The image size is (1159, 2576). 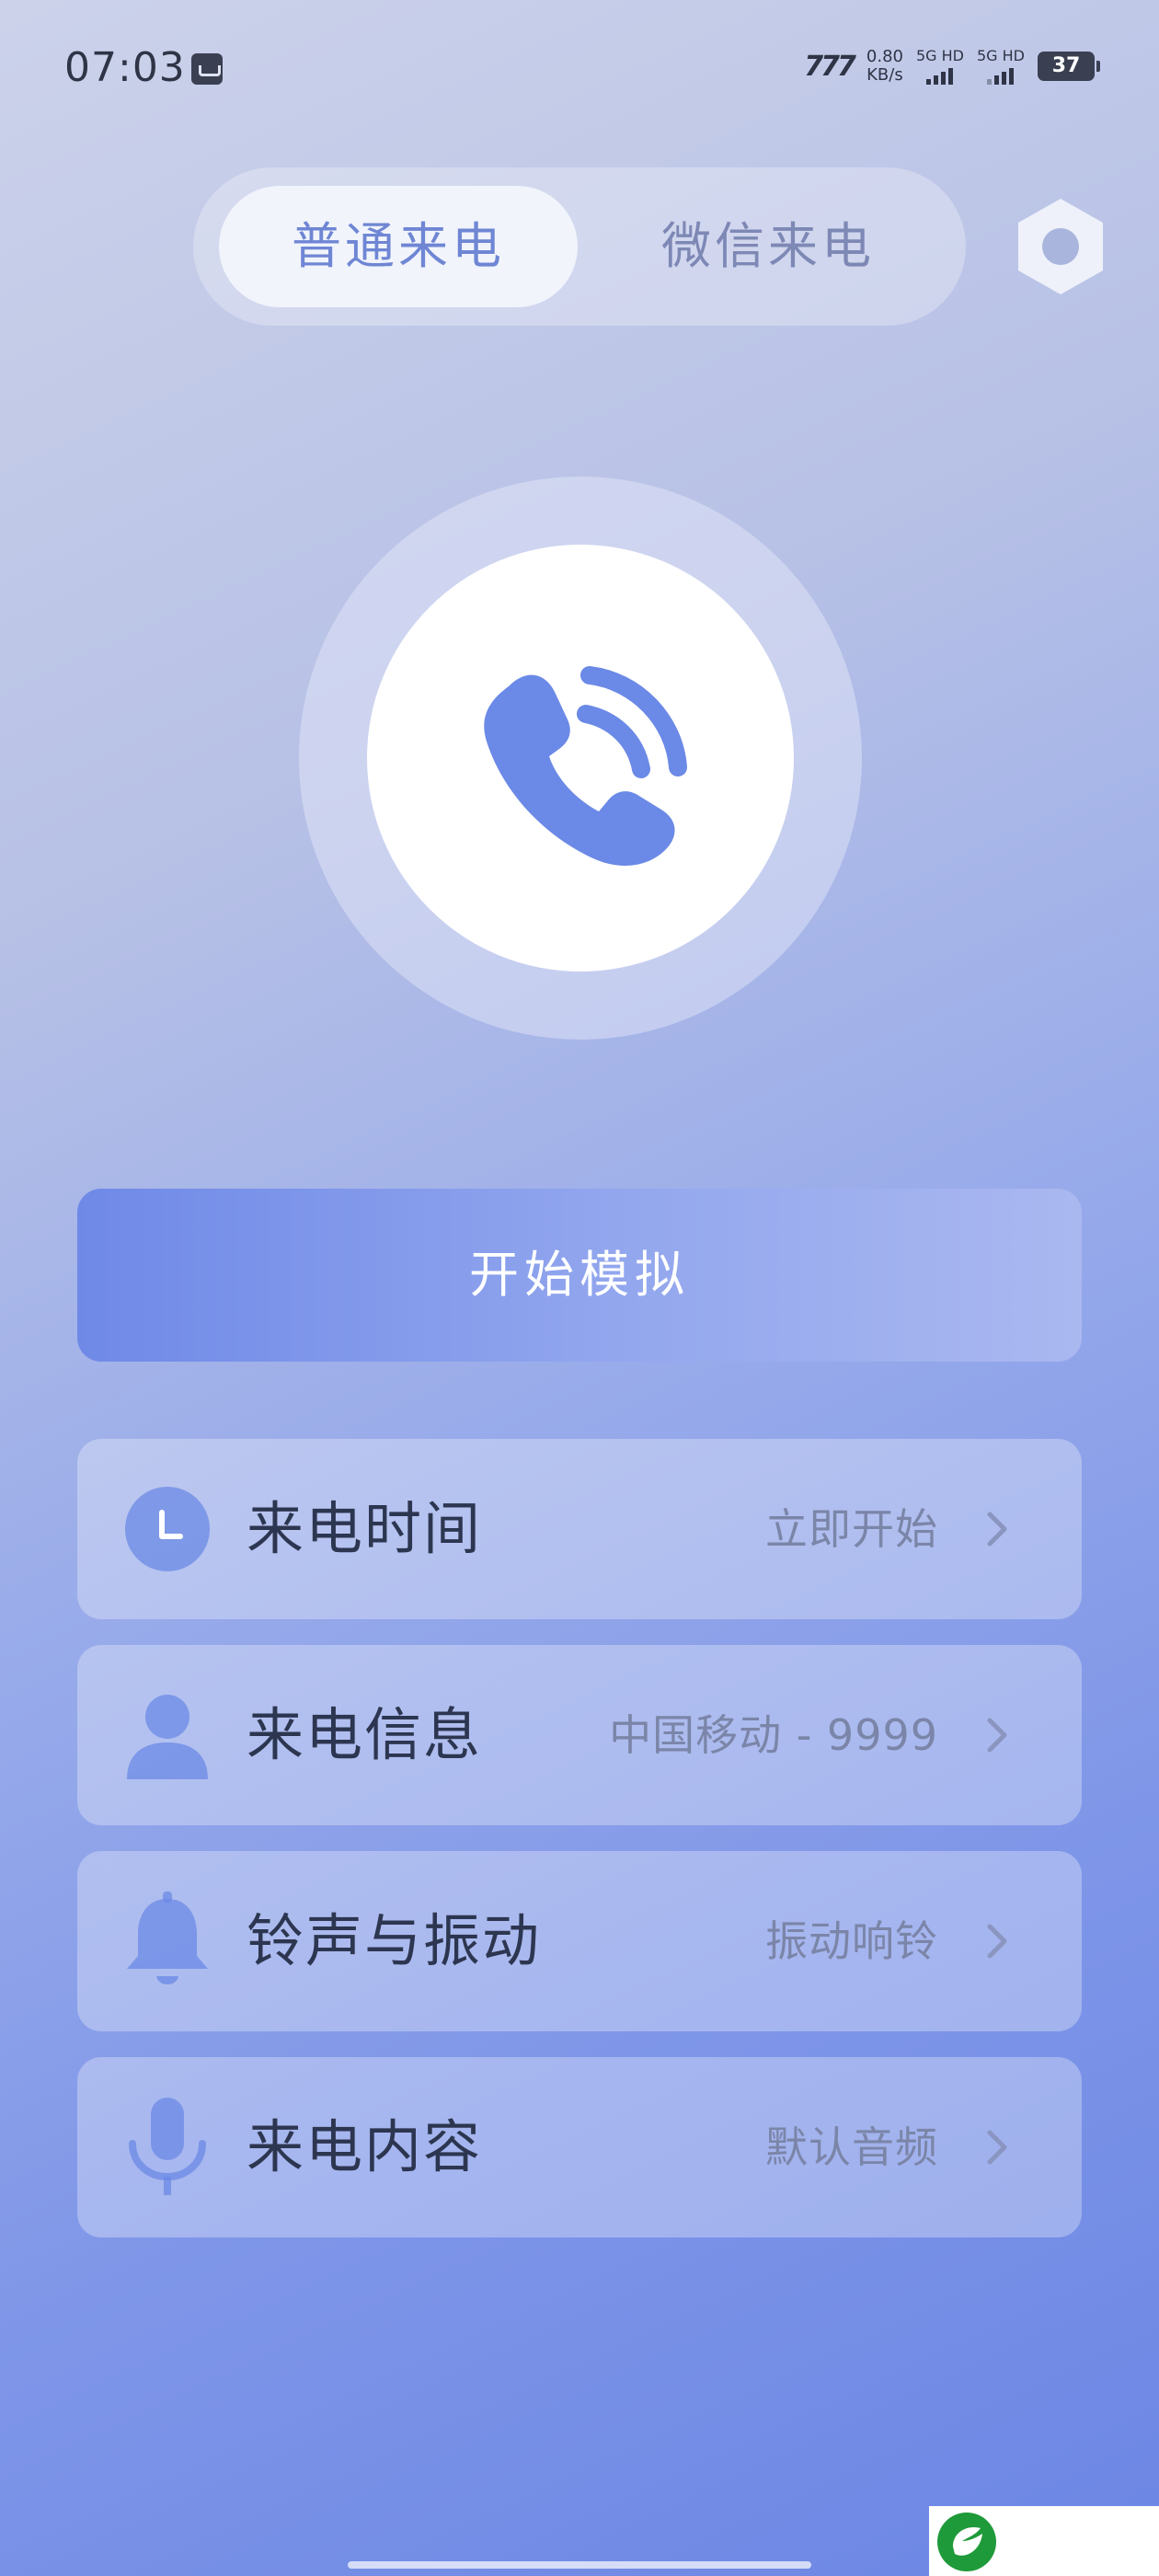 I want to click on row-value: 立即开始, so click(x=851, y=1529).